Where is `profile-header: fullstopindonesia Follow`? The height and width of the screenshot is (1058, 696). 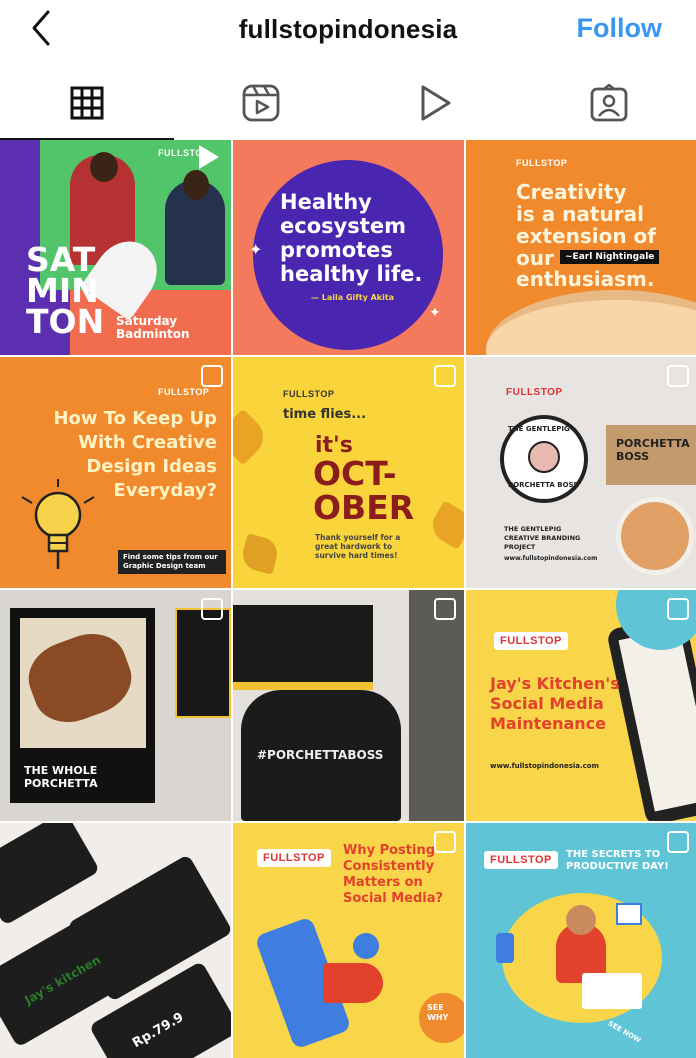 profile-header: fullstopindonesia Follow is located at coordinates (348, 30).